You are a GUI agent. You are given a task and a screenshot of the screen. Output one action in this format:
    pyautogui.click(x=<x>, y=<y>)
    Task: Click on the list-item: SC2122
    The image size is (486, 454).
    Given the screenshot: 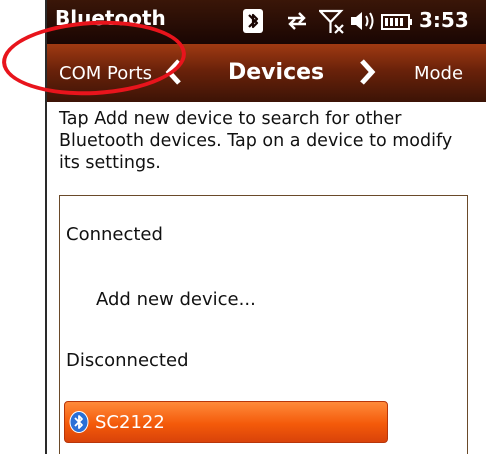 What is the action you would take?
    pyautogui.click(x=226, y=422)
    